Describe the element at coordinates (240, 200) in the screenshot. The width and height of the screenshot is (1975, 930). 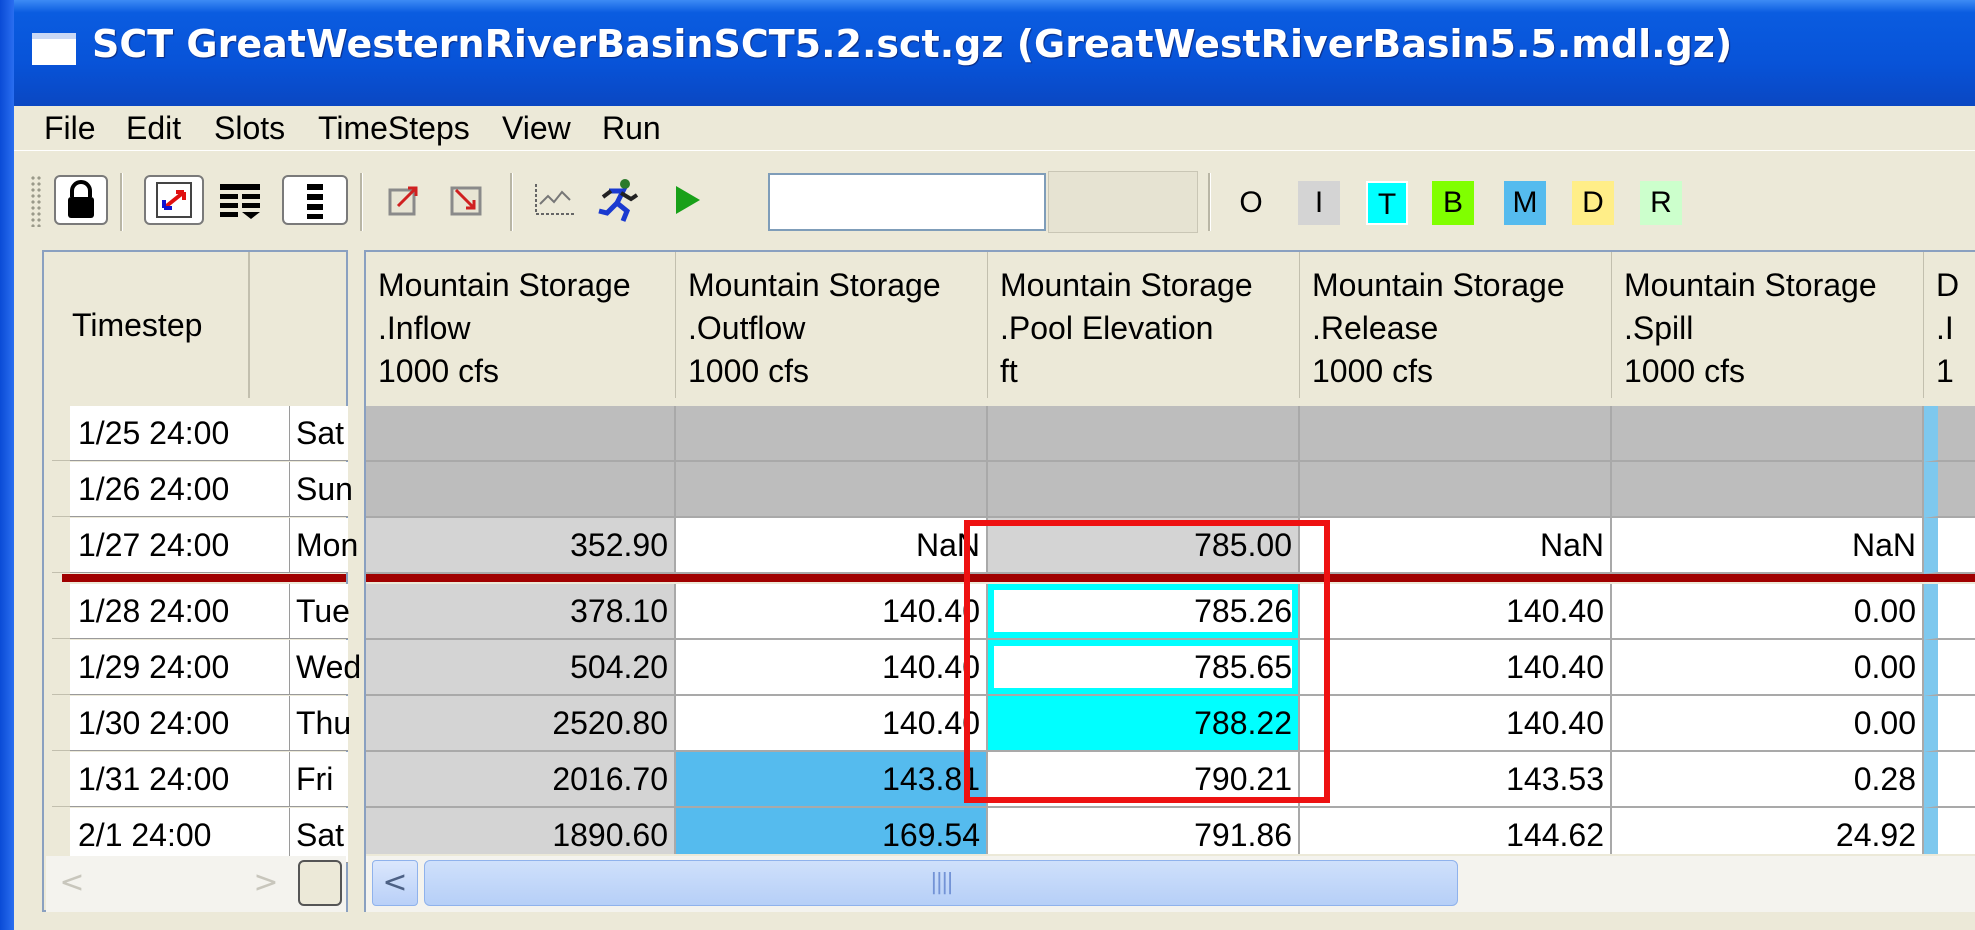
I see `filter-rows-button` at that location.